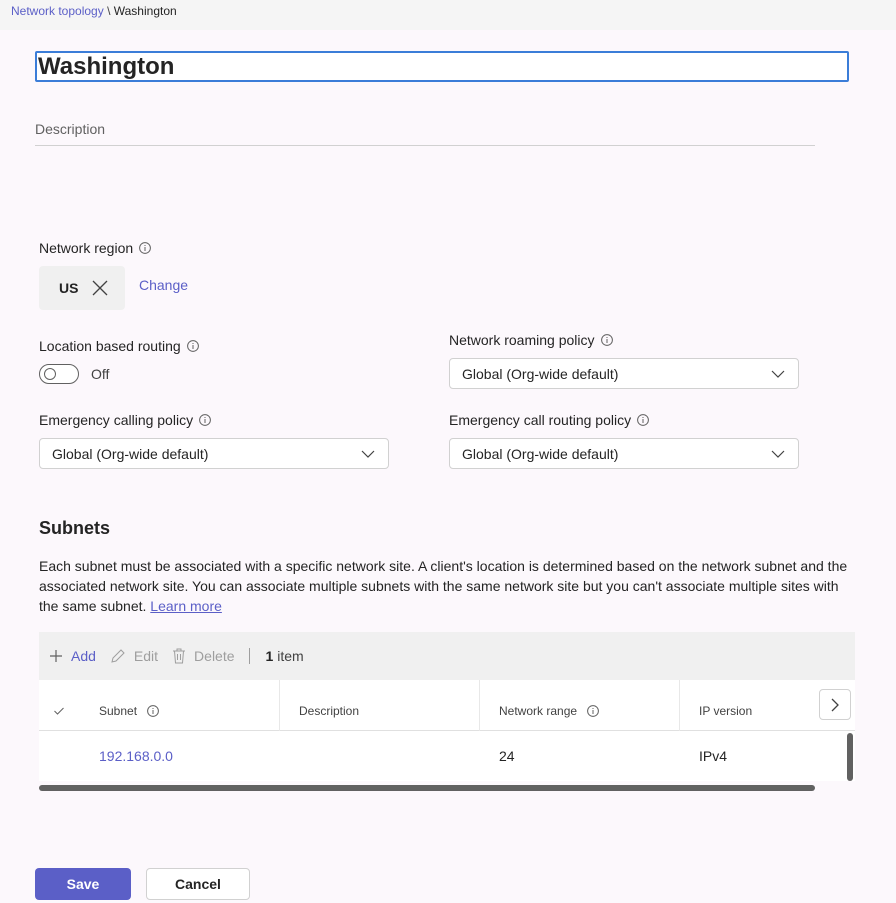  Describe the element at coordinates (507, 756) in the screenshot. I see `network-range-cell: 24` at that location.